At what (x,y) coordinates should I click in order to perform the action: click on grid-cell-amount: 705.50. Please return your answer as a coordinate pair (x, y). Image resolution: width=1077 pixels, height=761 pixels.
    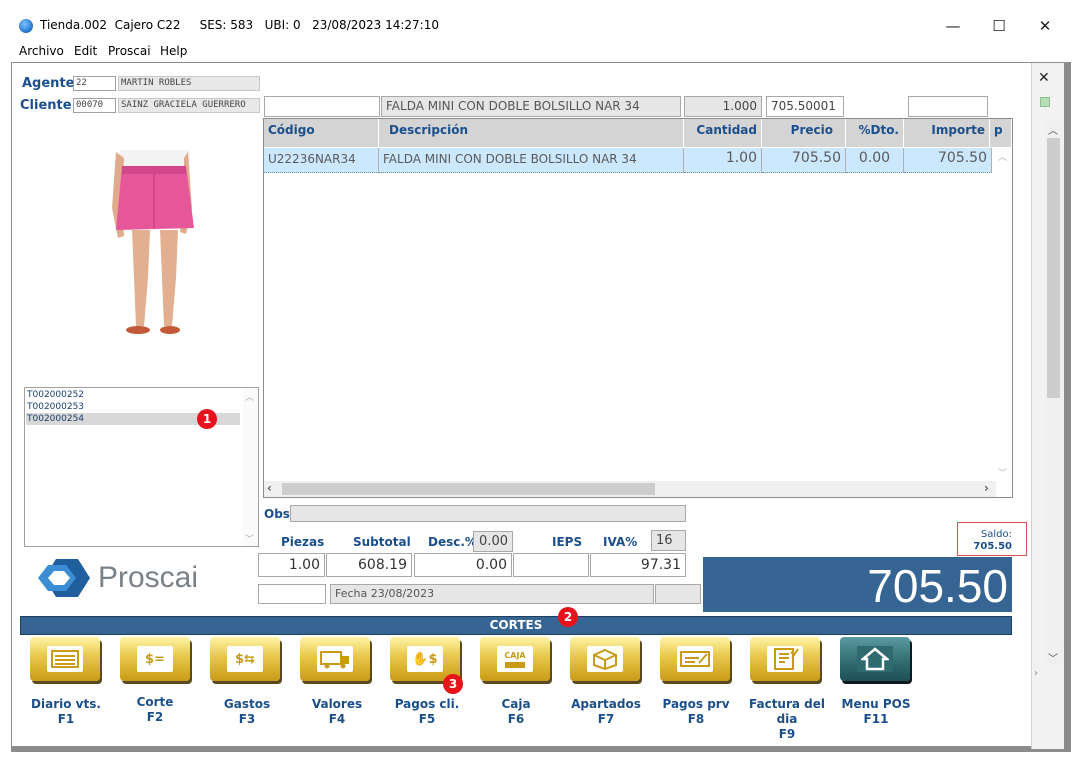
    Looking at the image, I should click on (948, 160).